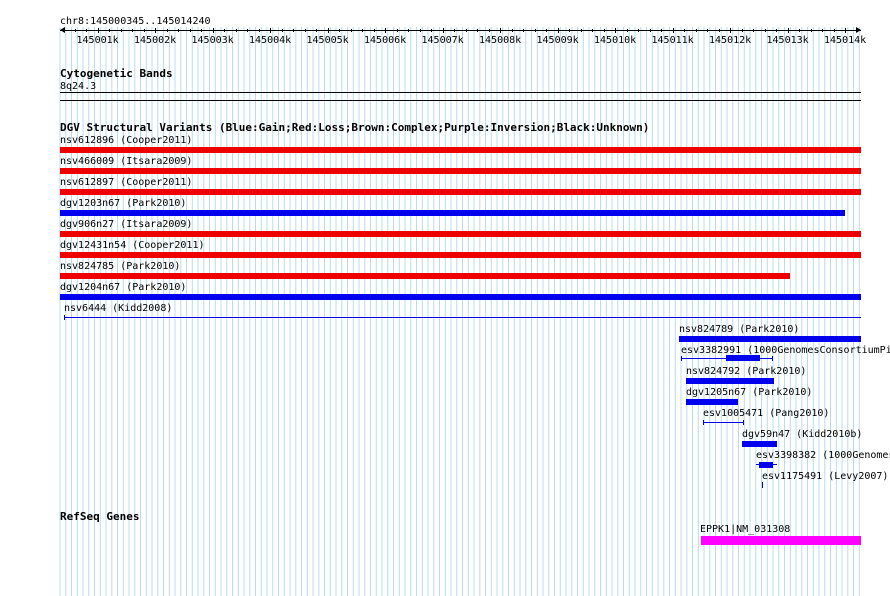 This screenshot has height=596, width=890. What do you see at coordinates (135, 21) in the screenshot?
I see `position-label: chr8:145000345..145014240` at bounding box center [135, 21].